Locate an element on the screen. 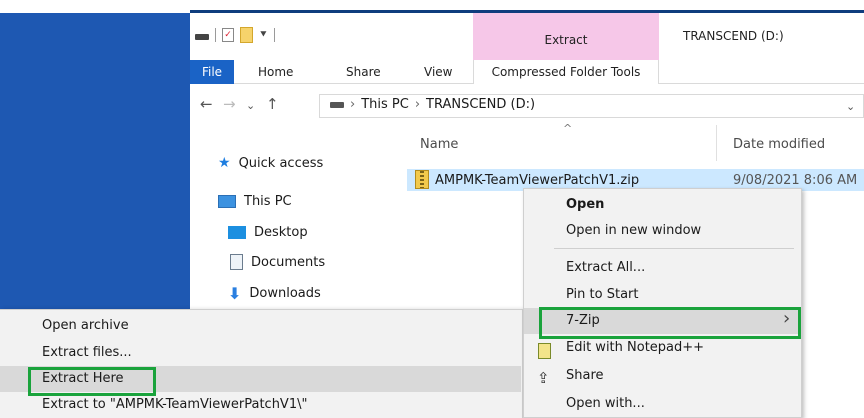  folder-icon is located at coordinates (246, 35).